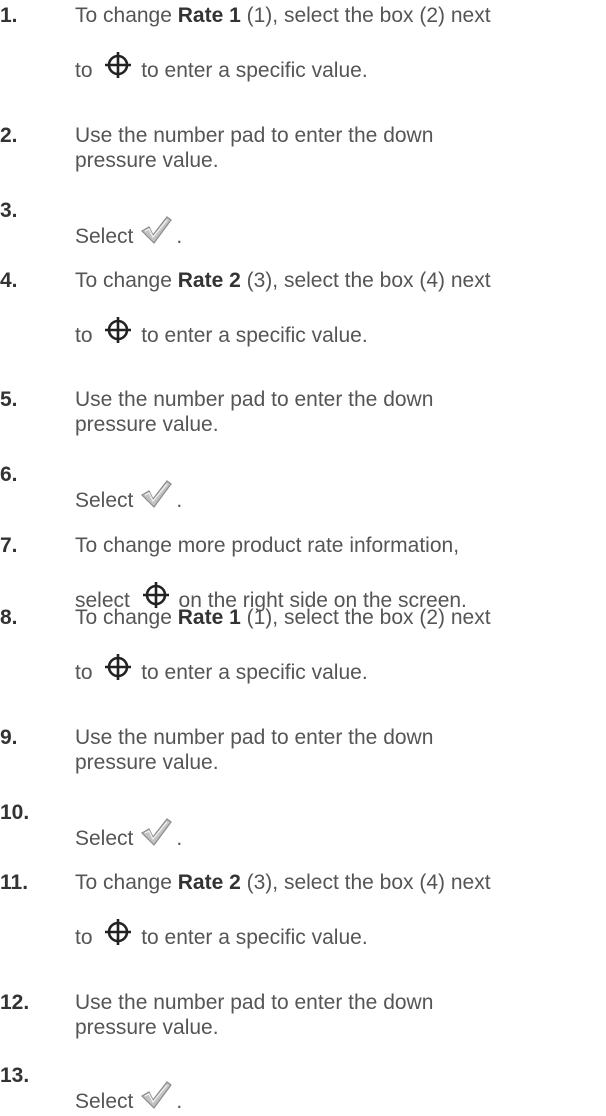 This screenshot has width=606, height=1116. What do you see at coordinates (9, 210) in the screenshot?
I see `step-number: 3.` at bounding box center [9, 210].